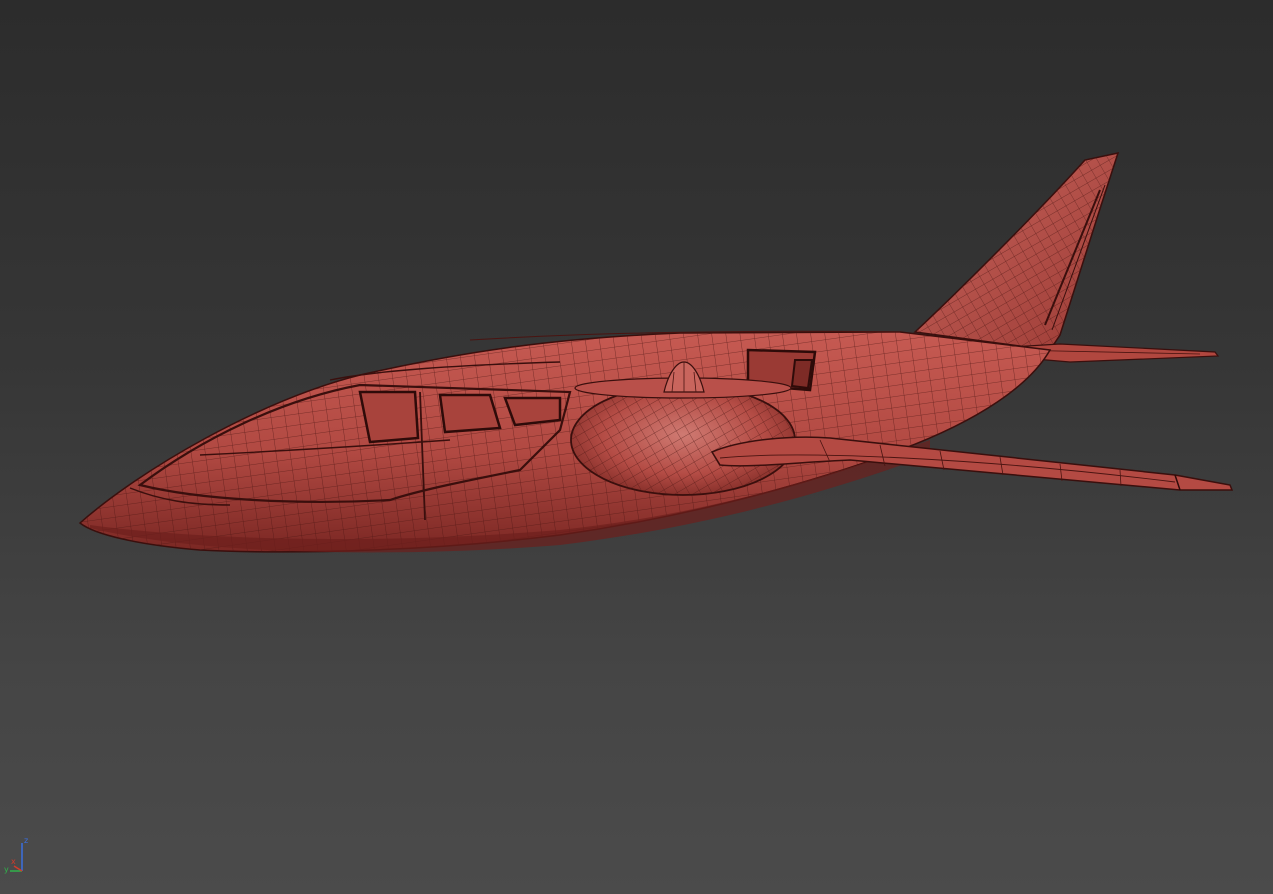 The width and height of the screenshot is (1273, 894). What do you see at coordinates (6, 869) in the screenshot?
I see `y-axis-label: y` at bounding box center [6, 869].